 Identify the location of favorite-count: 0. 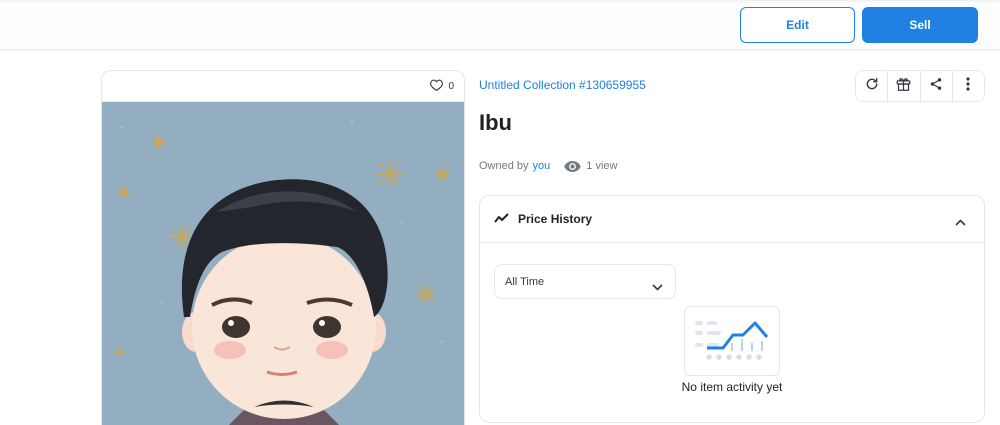
(451, 86).